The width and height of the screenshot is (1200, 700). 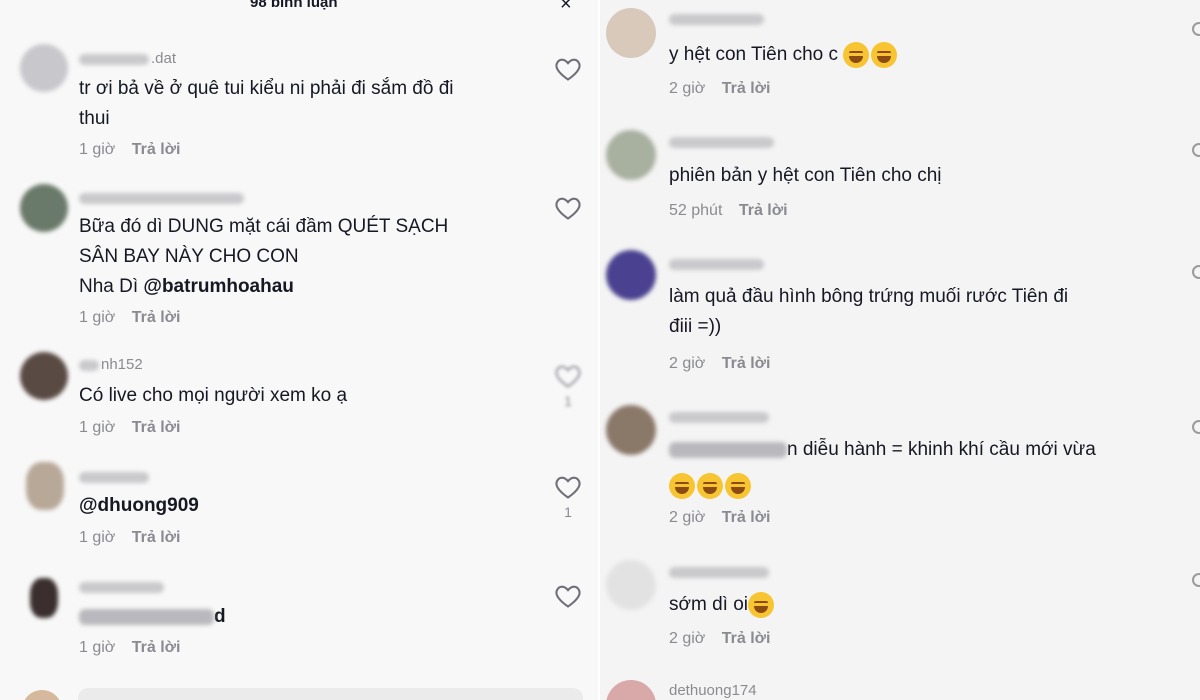 I want to click on comment-username: .dat, so click(x=127, y=58).